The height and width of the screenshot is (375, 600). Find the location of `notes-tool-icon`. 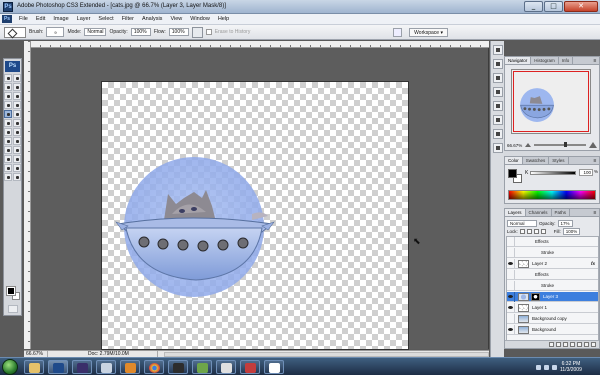

notes-tool-icon is located at coordinates (8, 159).